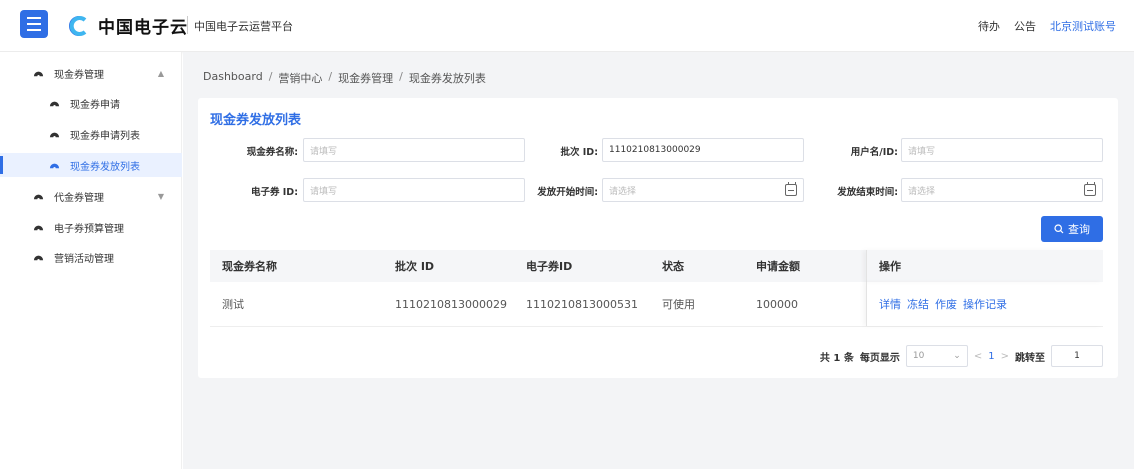 The image size is (1134, 469). I want to click on prev-page-button: <, so click(978, 356).